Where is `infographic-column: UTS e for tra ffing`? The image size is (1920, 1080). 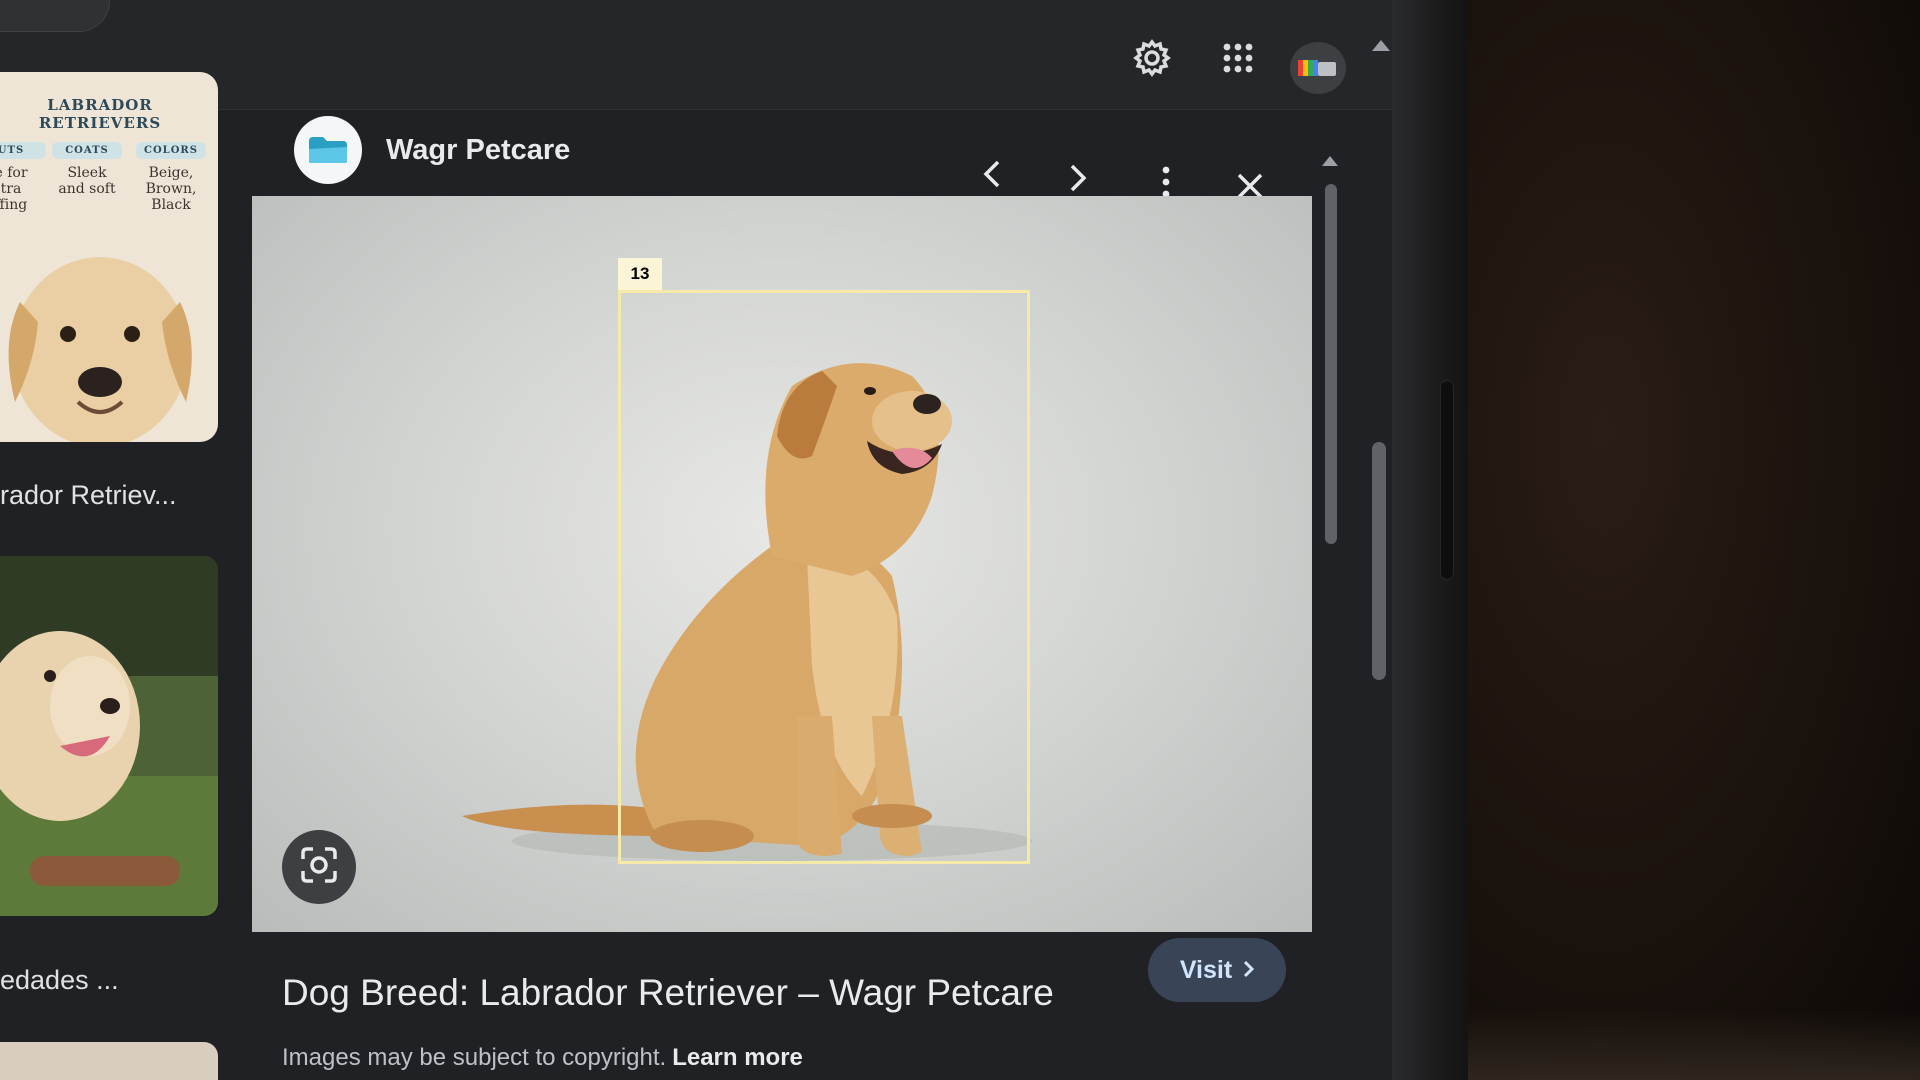
infographic-column: UTS e for tra ffing is located at coordinates (23, 177).